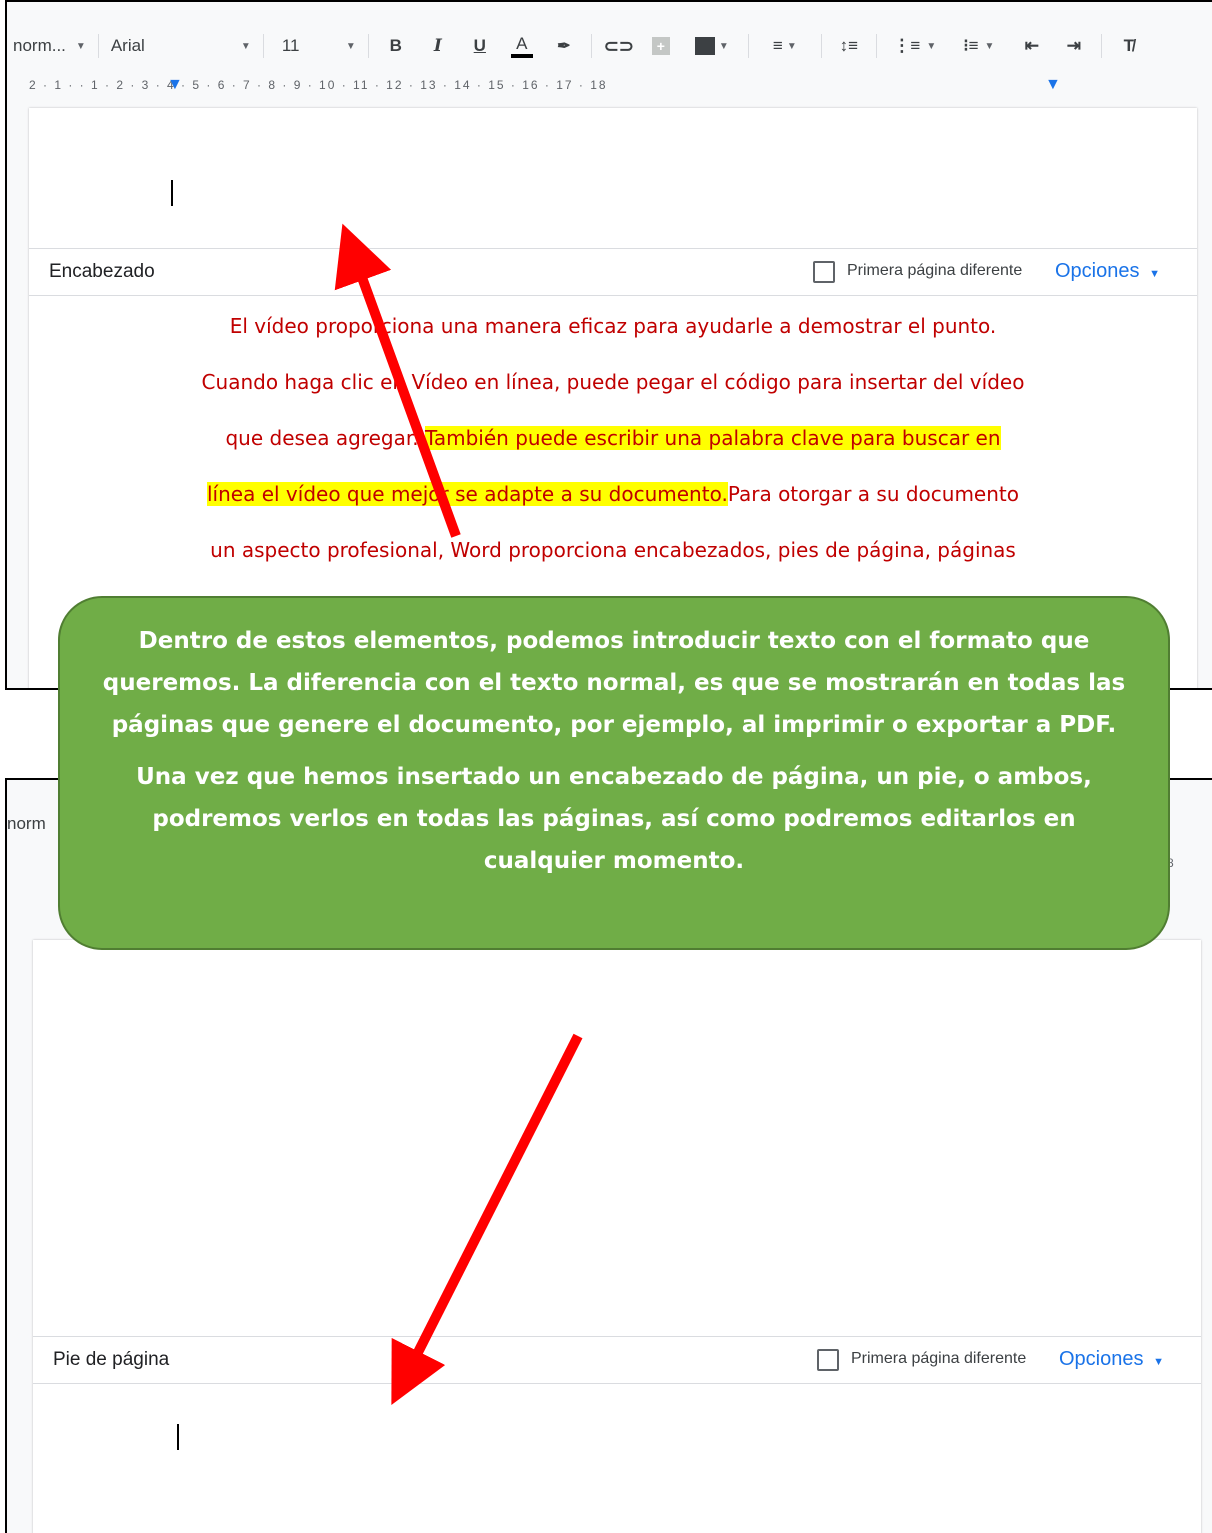 This screenshot has height=1533, width=1212. Describe the element at coordinates (487, 1219) in the screenshot. I see `arrow-to-footer` at that location.